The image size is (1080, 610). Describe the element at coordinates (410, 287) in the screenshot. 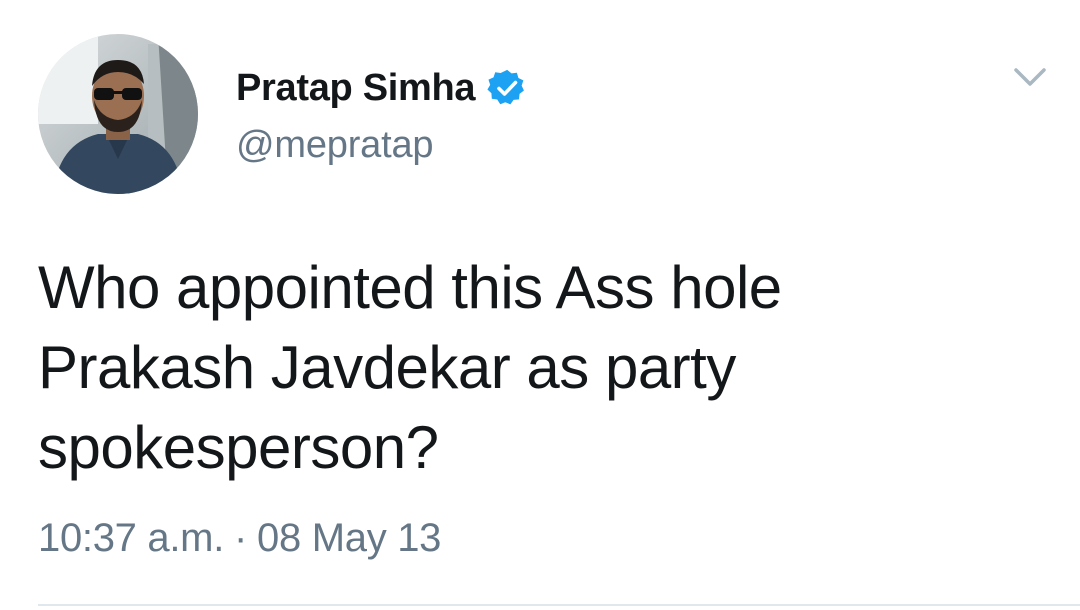

I see `tweet-text-line: Who appointed this Ass hole` at that location.